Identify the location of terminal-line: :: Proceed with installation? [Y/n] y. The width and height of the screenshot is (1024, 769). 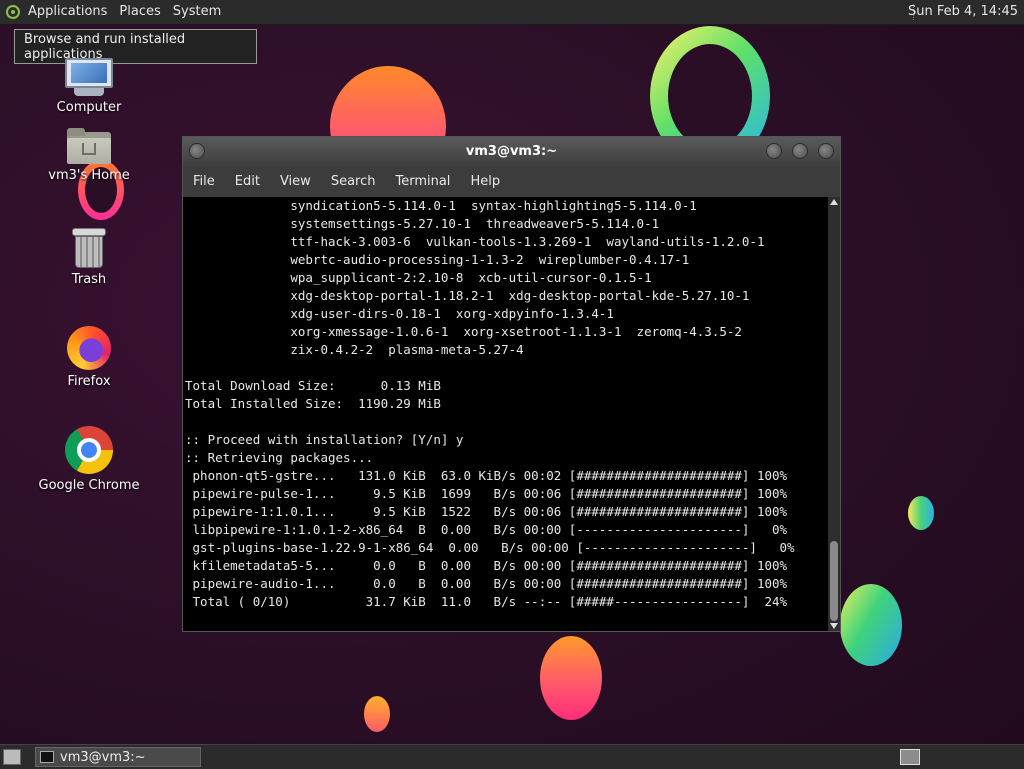
(324, 439).